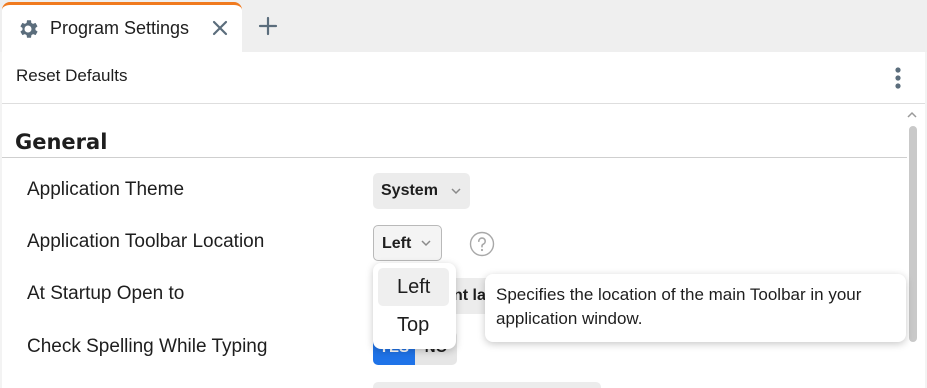 The height and width of the screenshot is (388, 927). I want to click on tab-title: Program Settings, so click(120, 28).